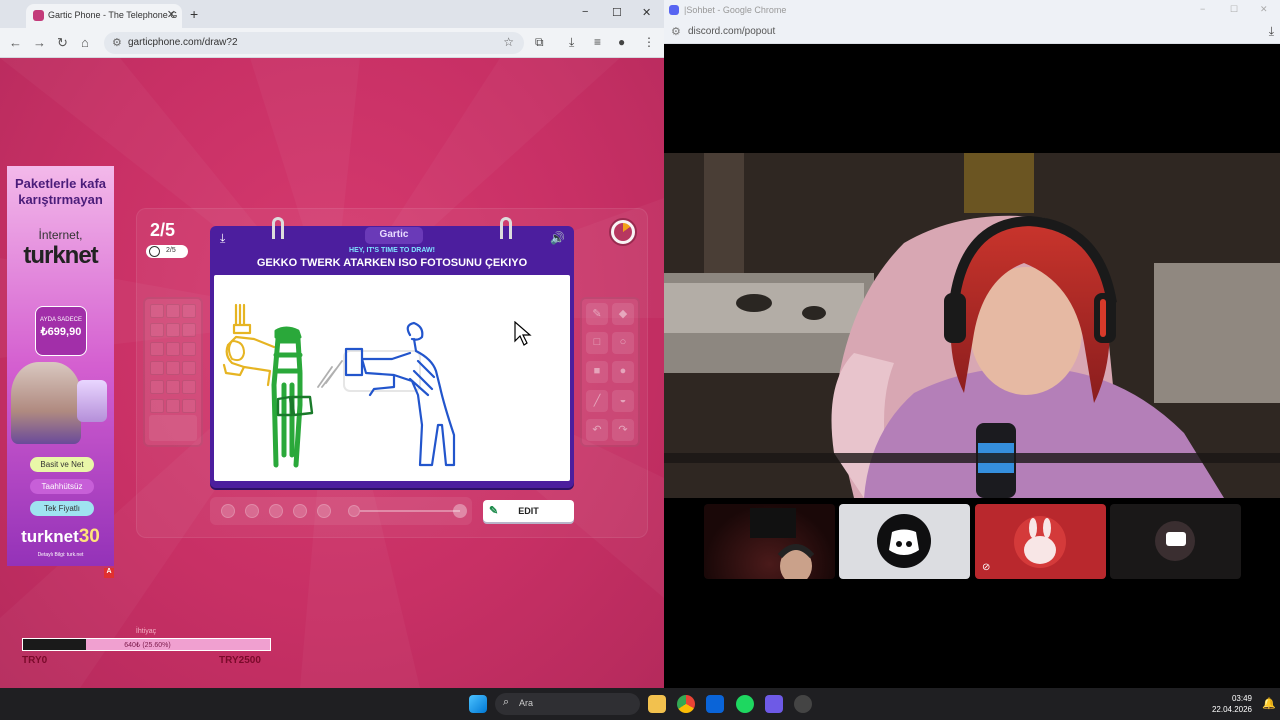 The width and height of the screenshot is (1280, 720). I want to click on chrome-icon, so click(686, 704).